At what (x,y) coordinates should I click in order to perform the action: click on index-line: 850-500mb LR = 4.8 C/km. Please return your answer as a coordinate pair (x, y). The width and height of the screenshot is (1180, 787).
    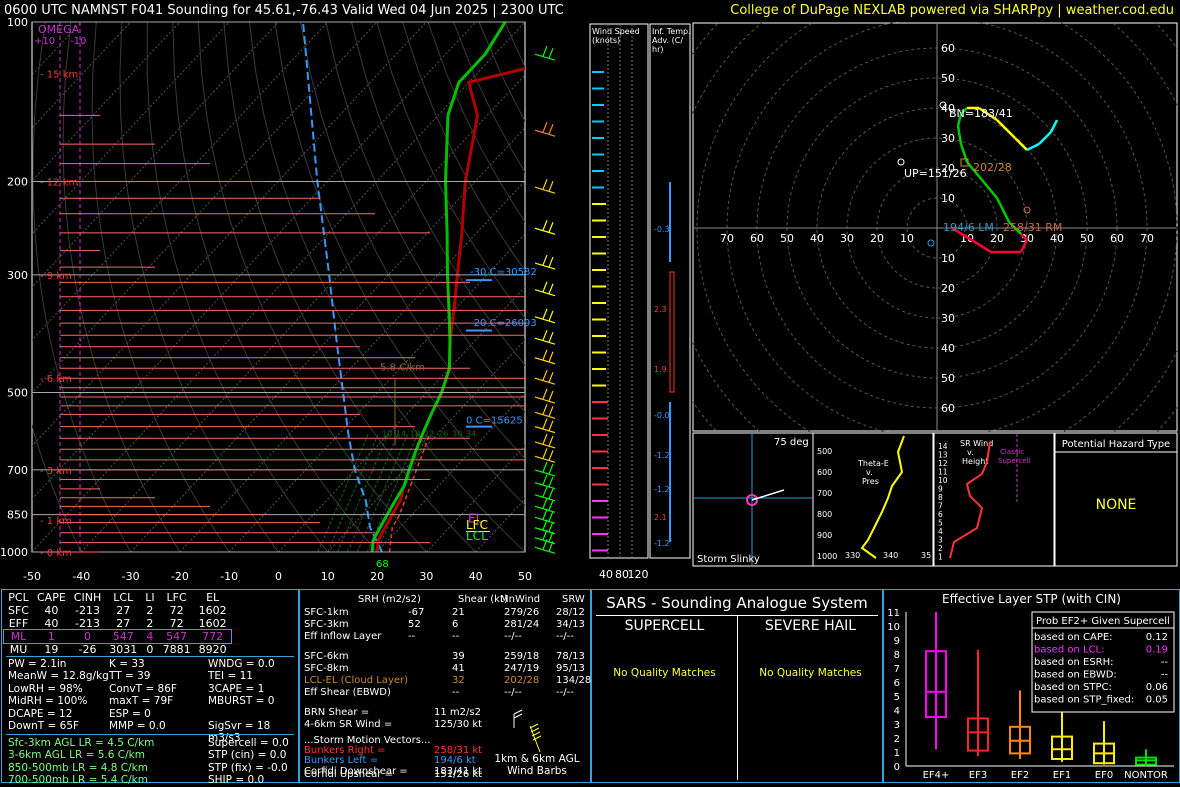
    Looking at the image, I should click on (78, 767).